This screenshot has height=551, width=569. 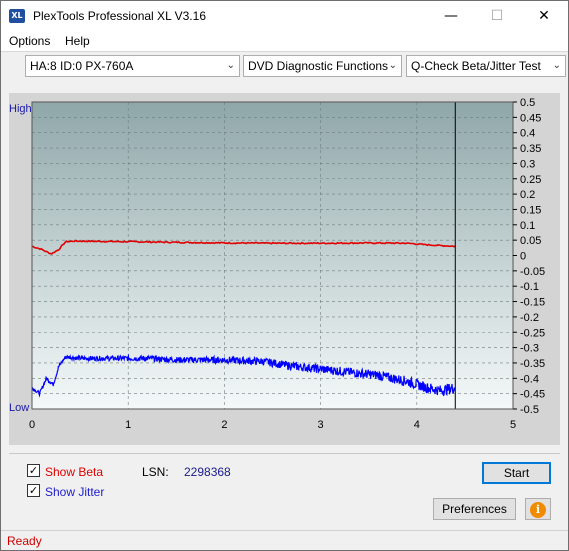 I want to click on close-button: ✕, so click(x=544, y=16).